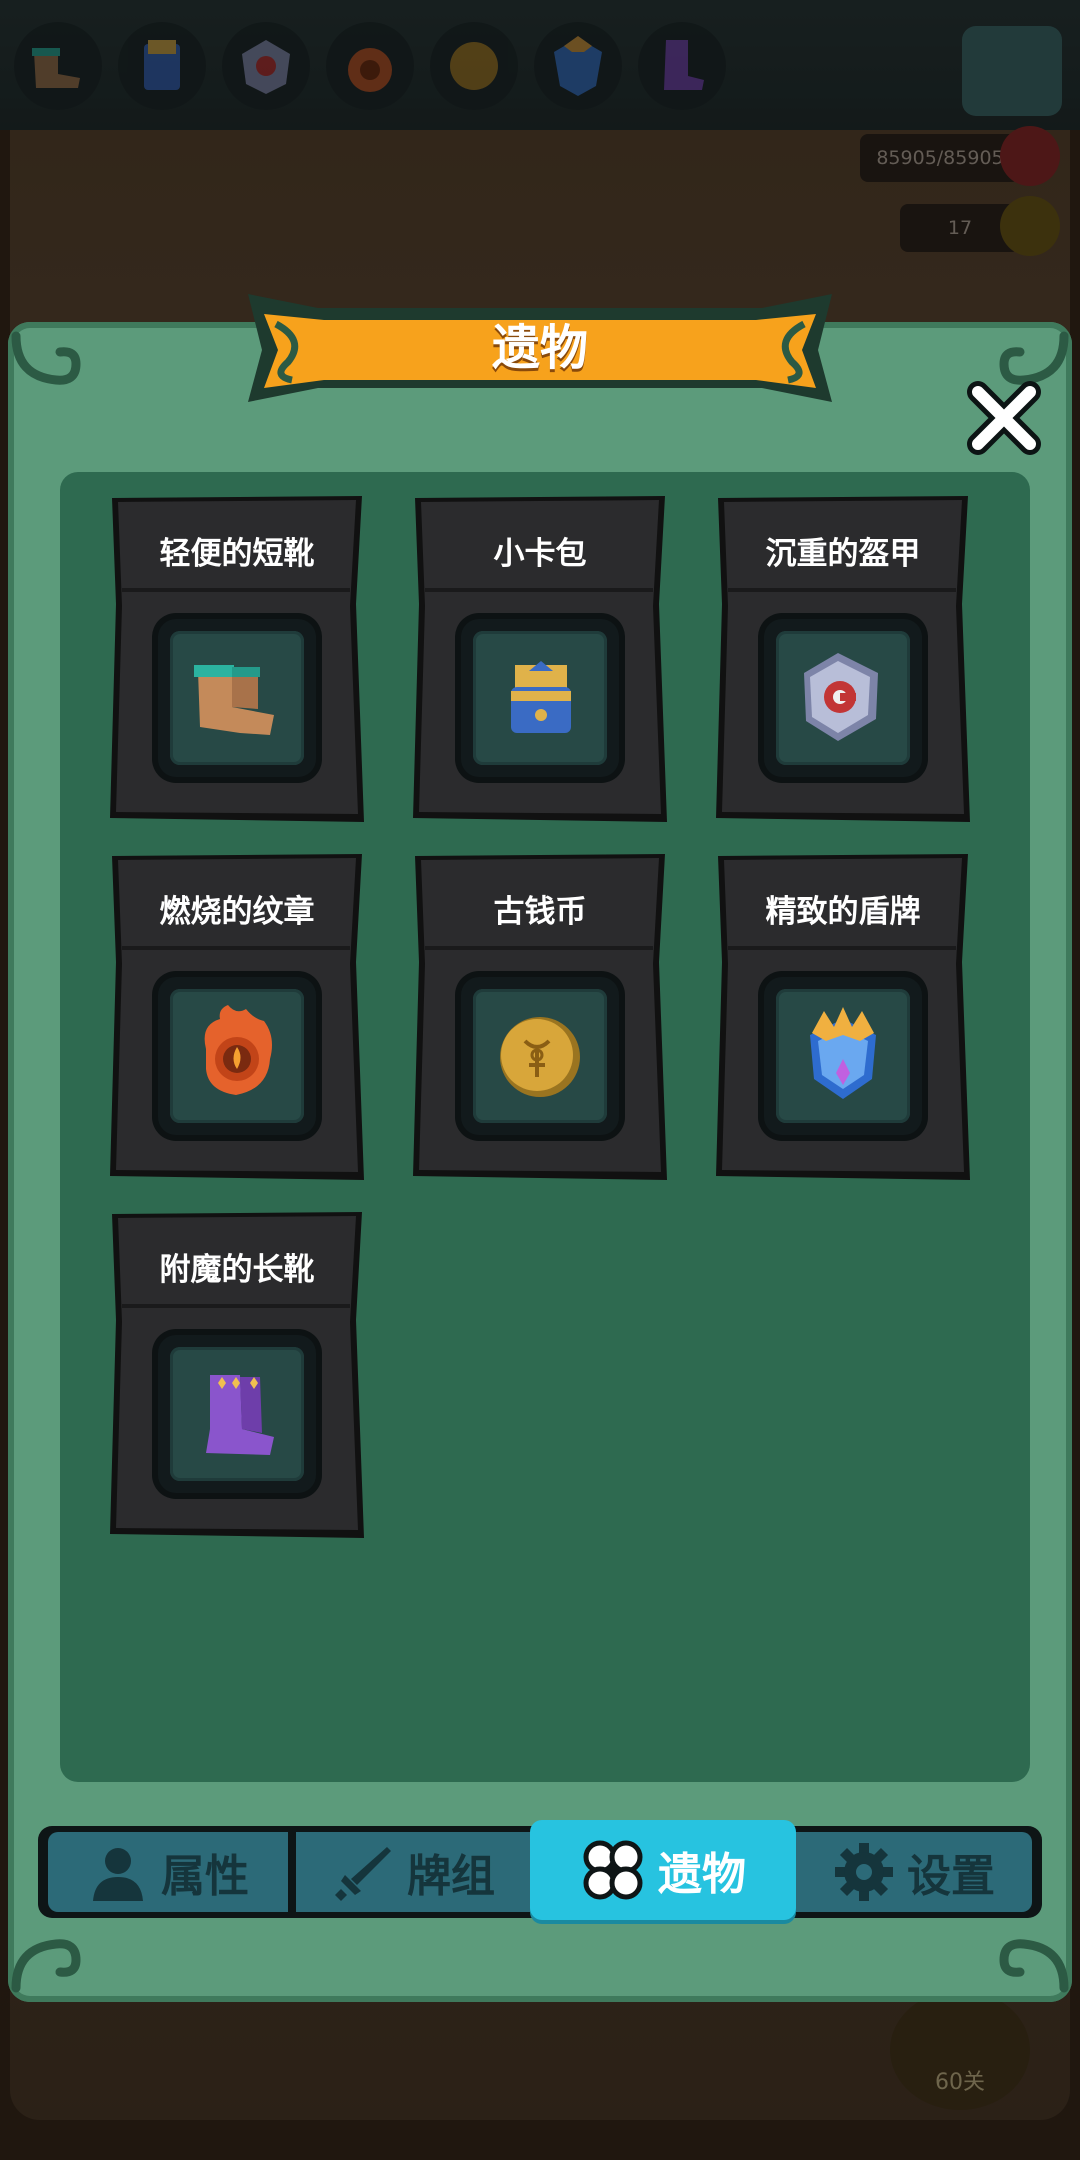 The width and height of the screenshot is (1080, 2160). I want to click on close-button, so click(1004, 418).